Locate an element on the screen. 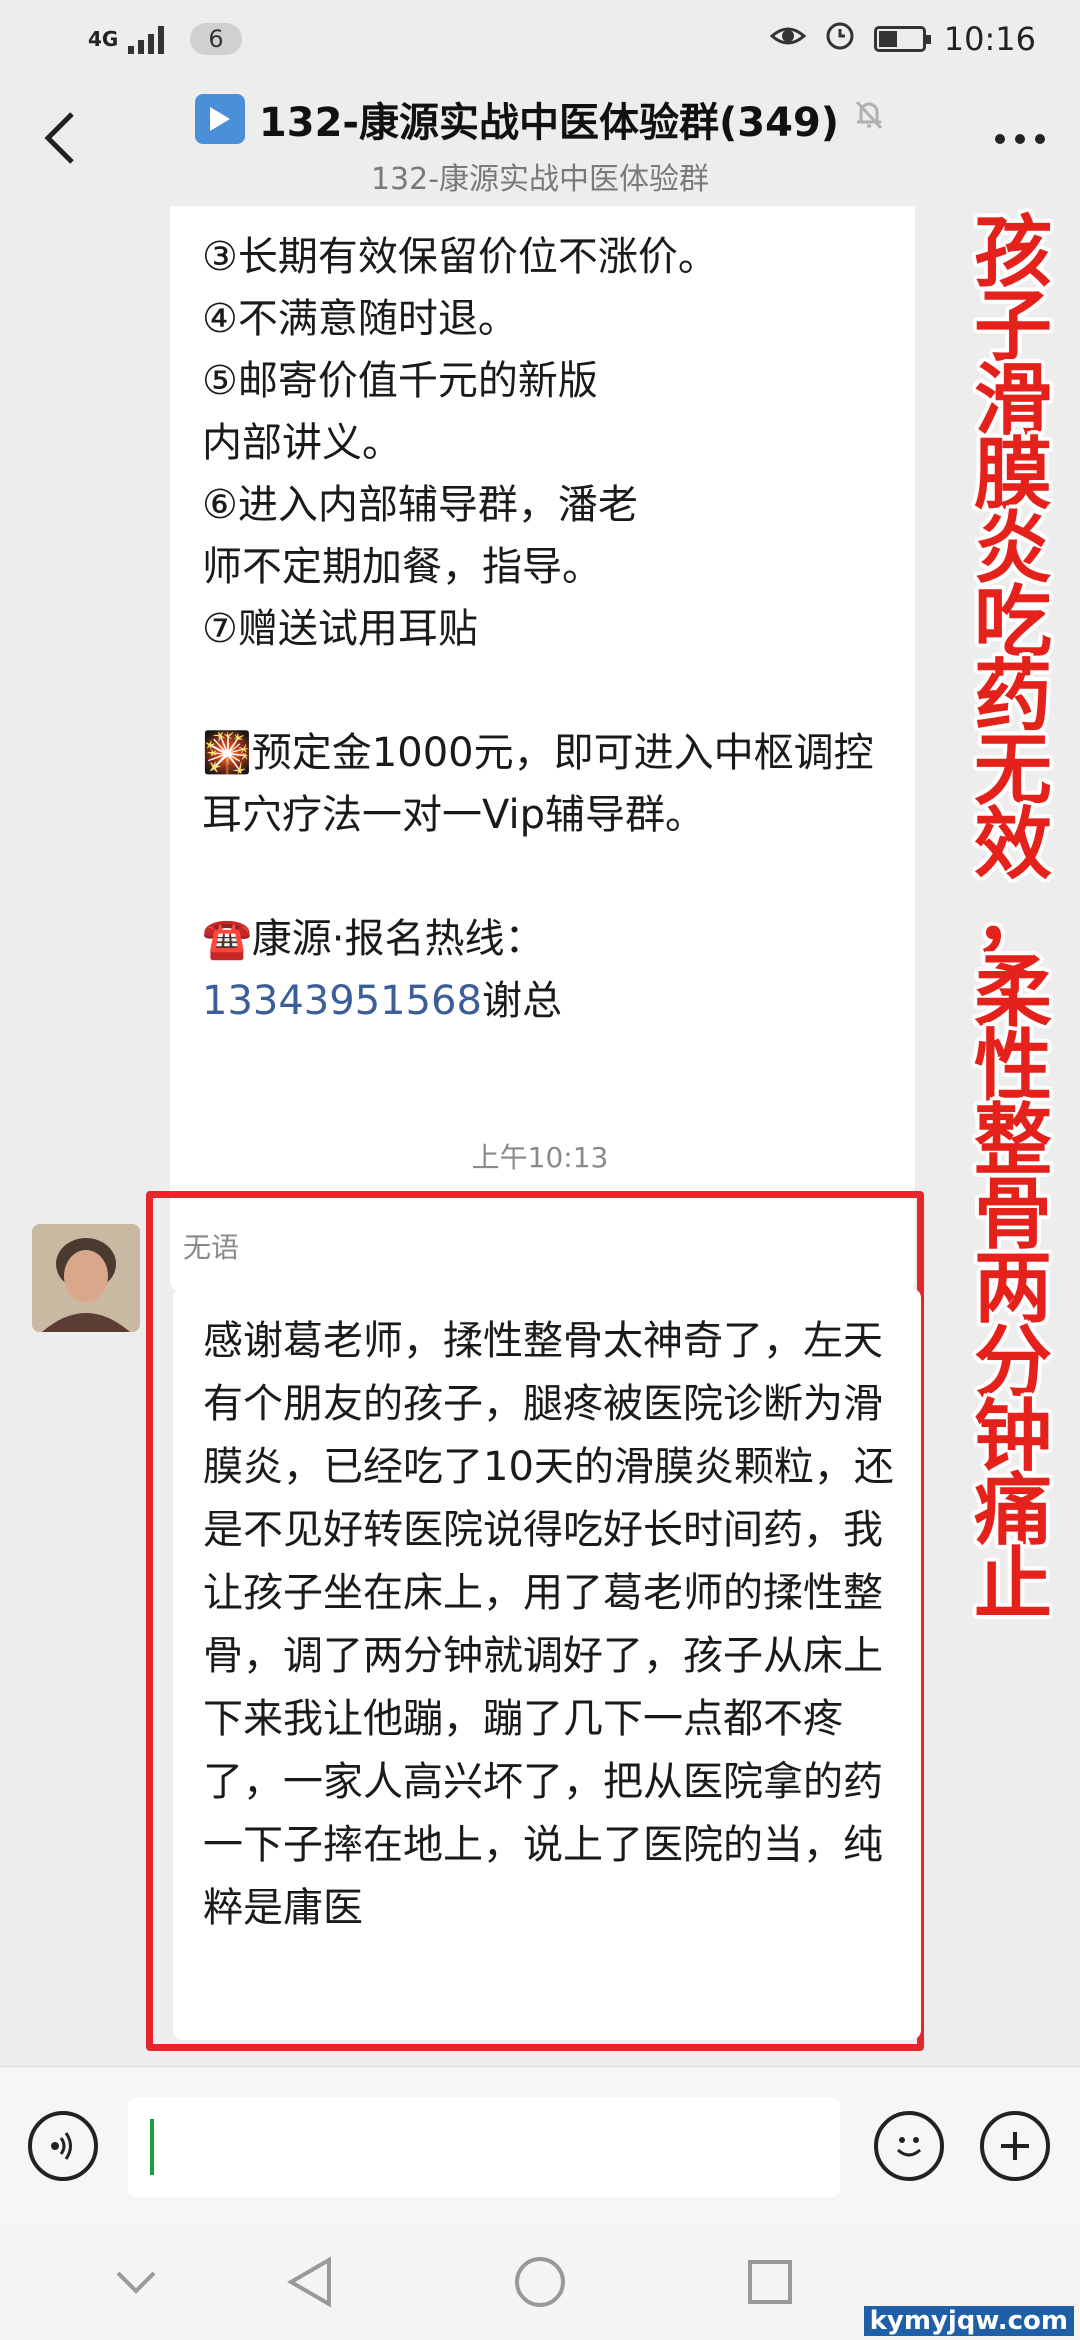 The height and width of the screenshot is (2340, 1080). recents-square-icon is located at coordinates (770, 2282).